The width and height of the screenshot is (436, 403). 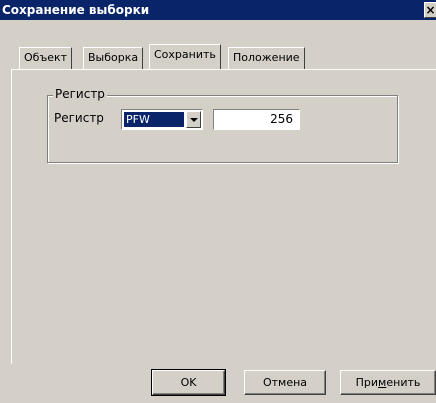 I want to click on register-field-label: Регистр, so click(x=79, y=118).